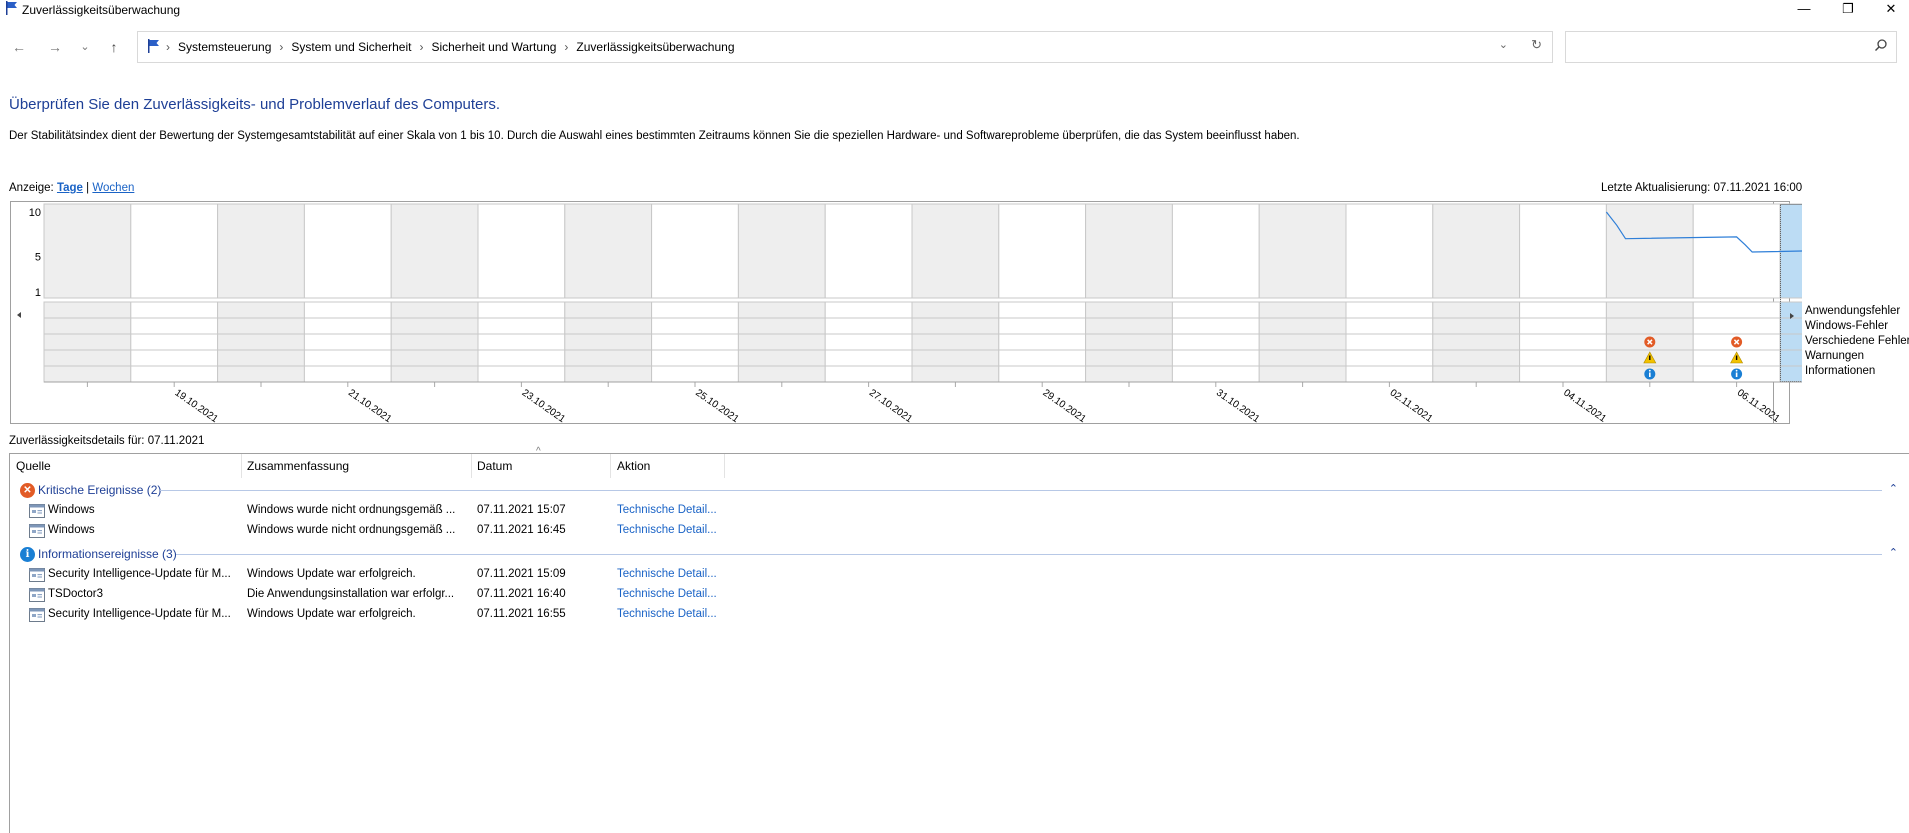 Image resolution: width=1909 pixels, height=833 pixels. I want to click on cell-source: TSDoctor3, so click(75, 594).